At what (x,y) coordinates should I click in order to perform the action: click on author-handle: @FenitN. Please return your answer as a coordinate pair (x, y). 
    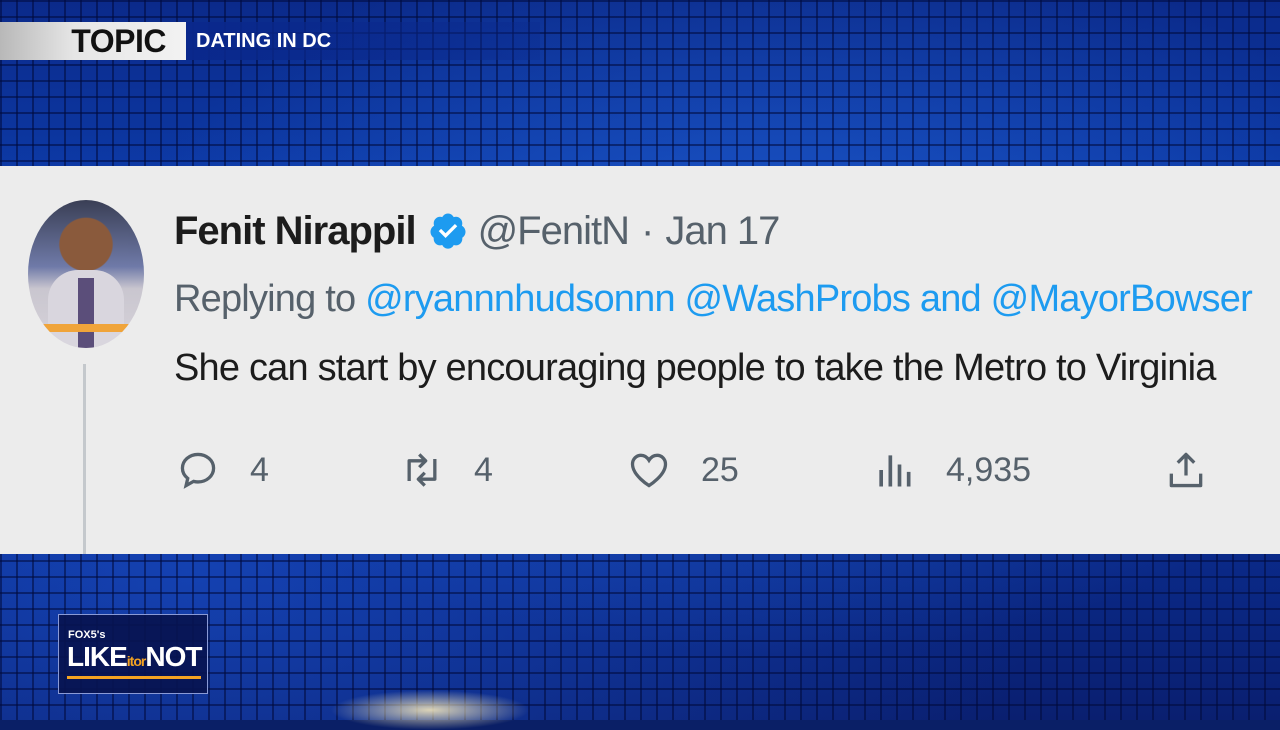
    Looking at the image, I should click on (554, 231).